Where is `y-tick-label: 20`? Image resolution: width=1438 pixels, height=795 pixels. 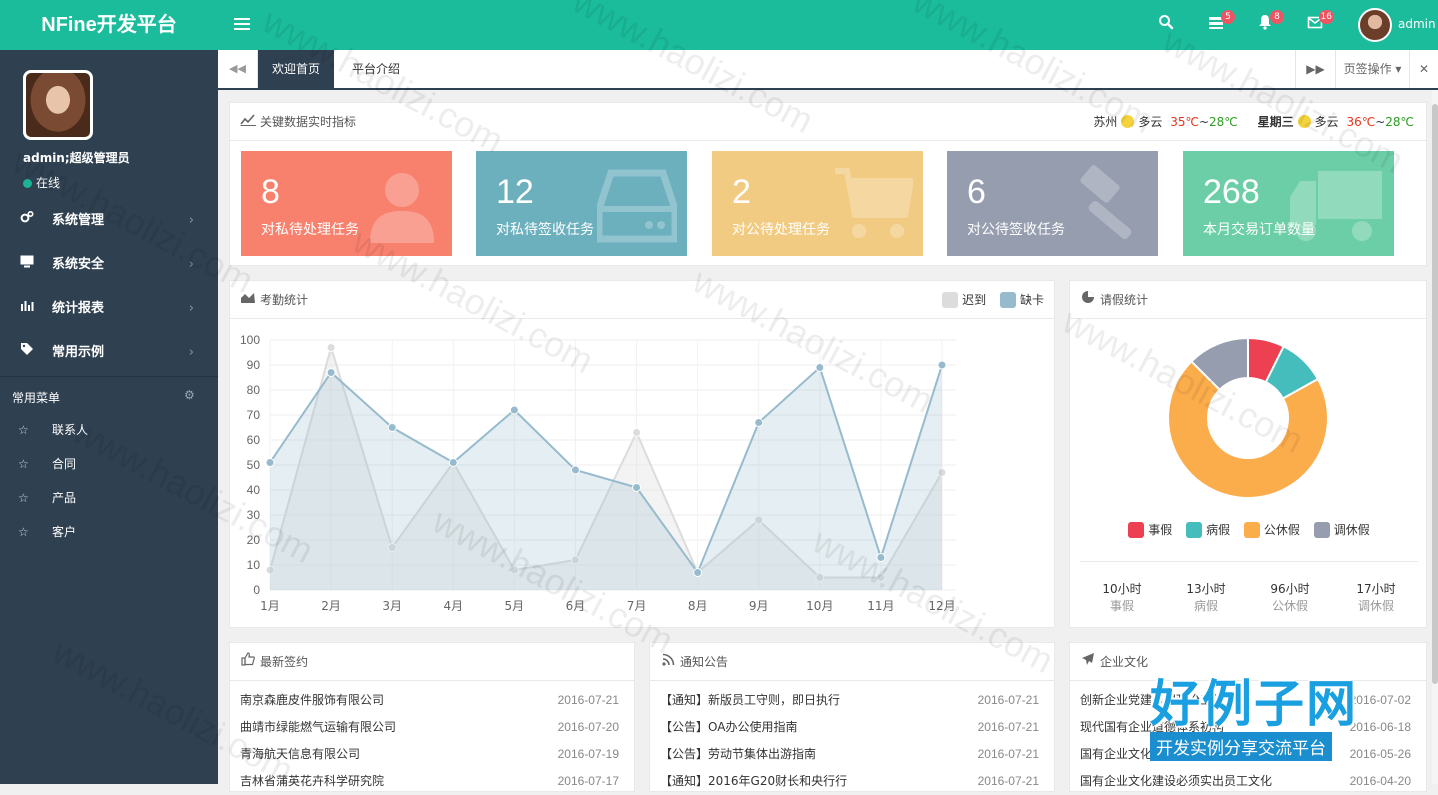
y-tick-label: 20 is located at coordinates (254, 540).